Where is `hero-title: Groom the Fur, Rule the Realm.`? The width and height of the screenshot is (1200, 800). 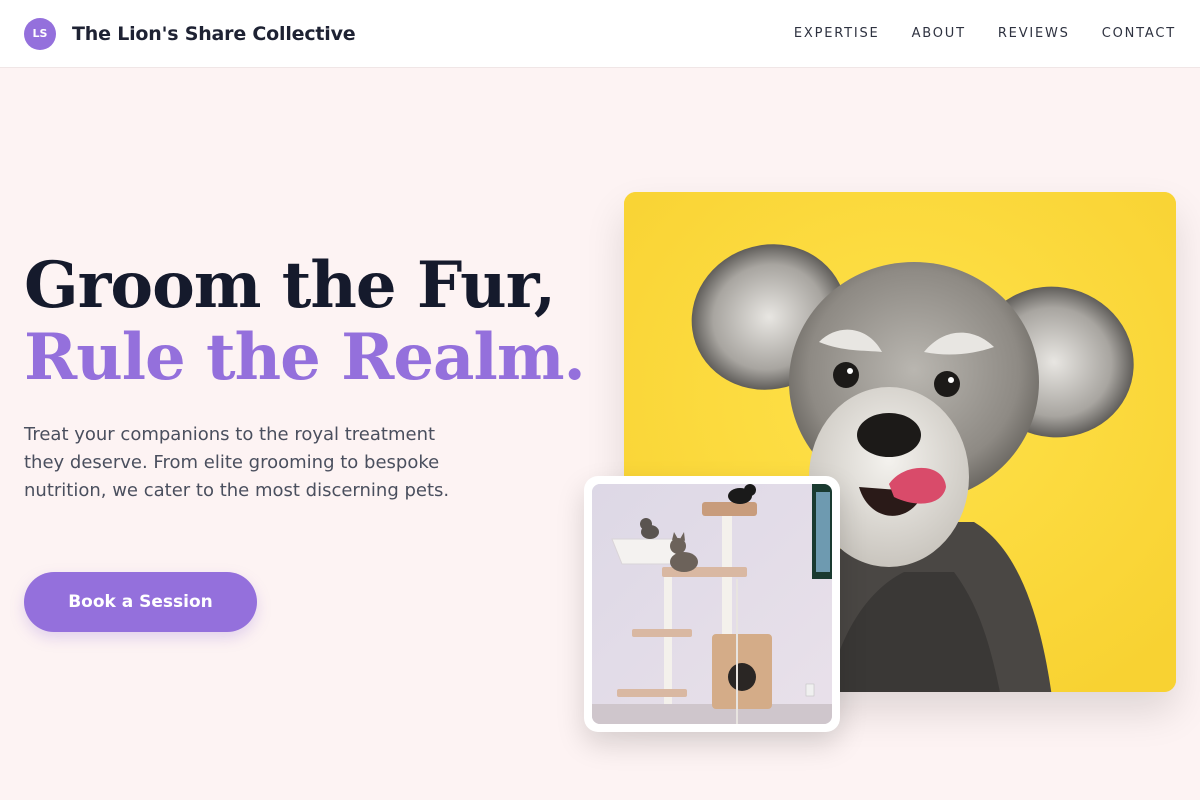
hero-title: Groom the Fur, Rule the Realm. is located at coordinates (305, 321).